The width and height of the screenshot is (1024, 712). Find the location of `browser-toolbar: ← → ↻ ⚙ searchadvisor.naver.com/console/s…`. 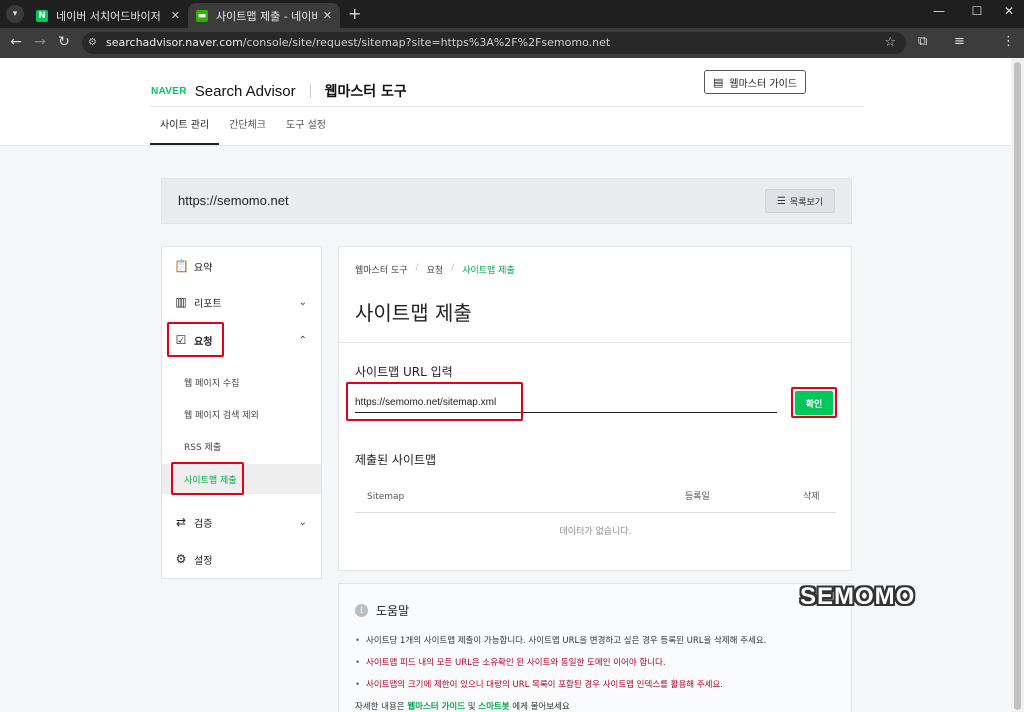

browser-toolbar: ← → ↻ ⚙ searchadvisor.naver.com/console/s… is located at coordinates (512, 43).